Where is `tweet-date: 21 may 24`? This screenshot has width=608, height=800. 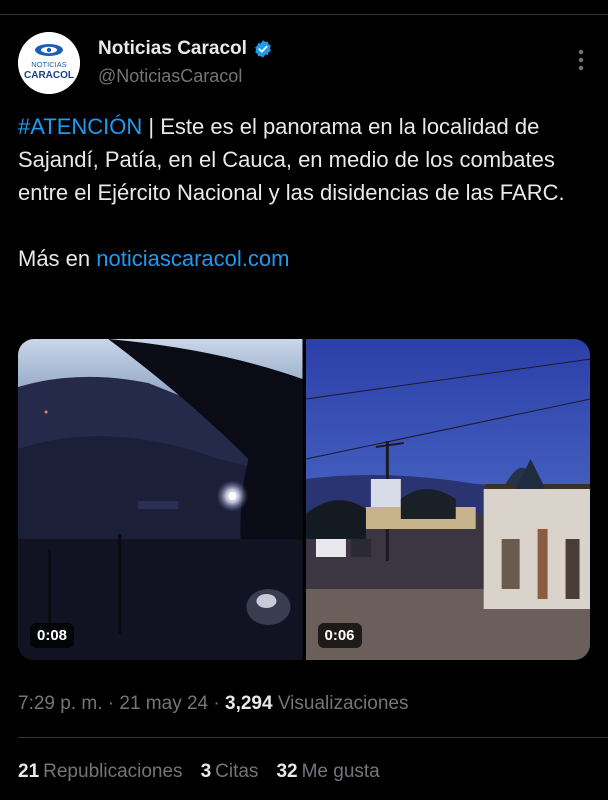
tweet-date: 21 may 24 is located at coordinates (163, 703).